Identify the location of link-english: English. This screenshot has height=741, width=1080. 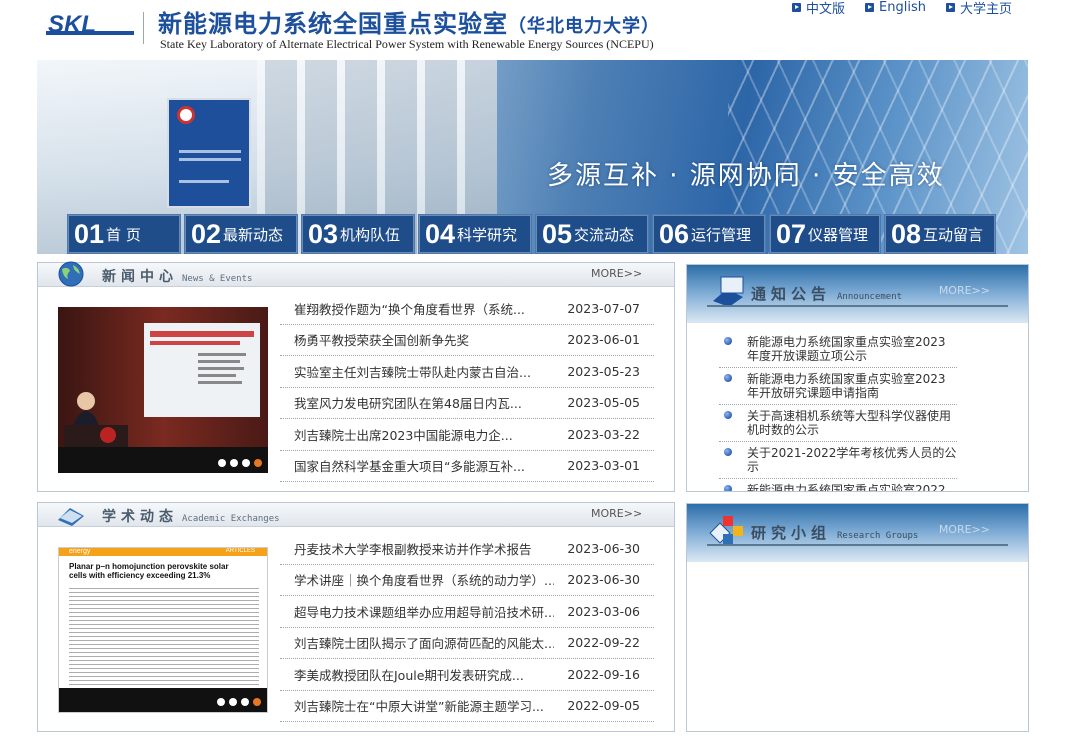
(895, 8).